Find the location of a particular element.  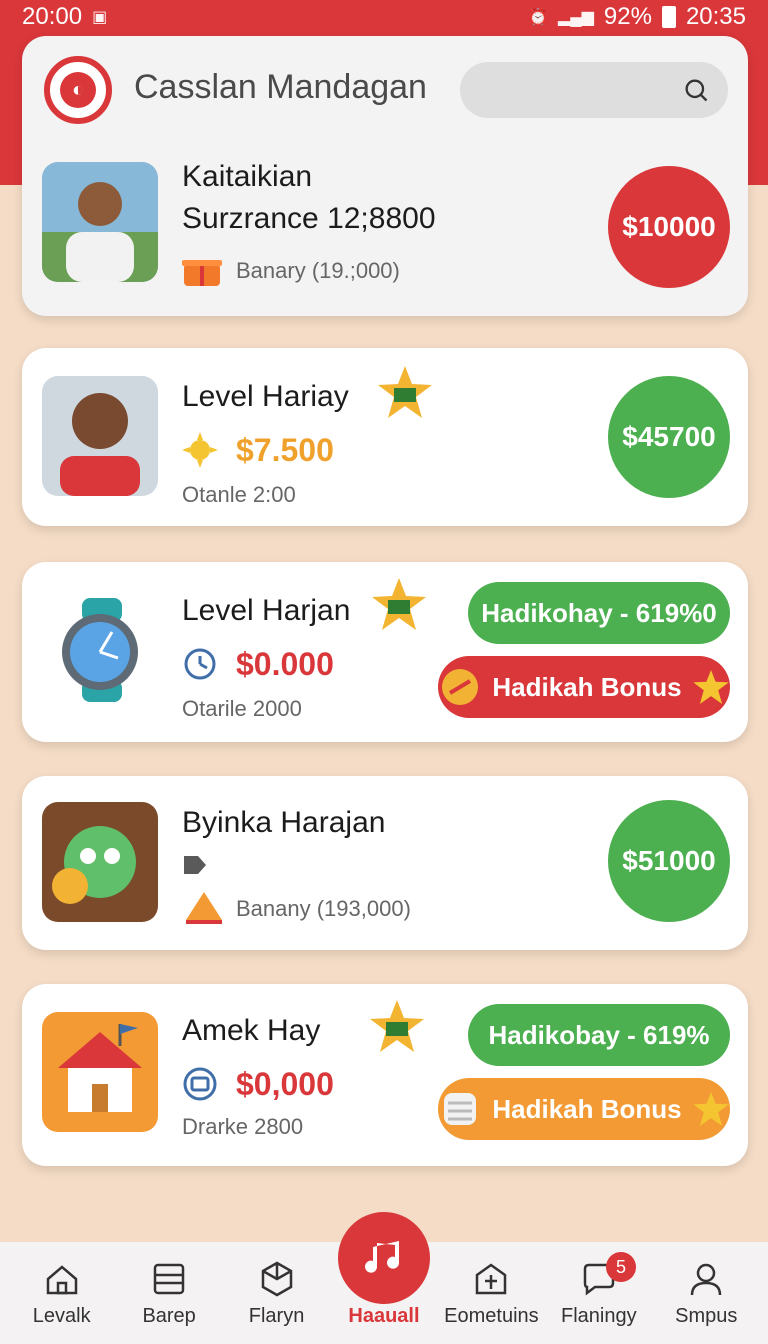

timer-icon is located at coordinates (200, 664).